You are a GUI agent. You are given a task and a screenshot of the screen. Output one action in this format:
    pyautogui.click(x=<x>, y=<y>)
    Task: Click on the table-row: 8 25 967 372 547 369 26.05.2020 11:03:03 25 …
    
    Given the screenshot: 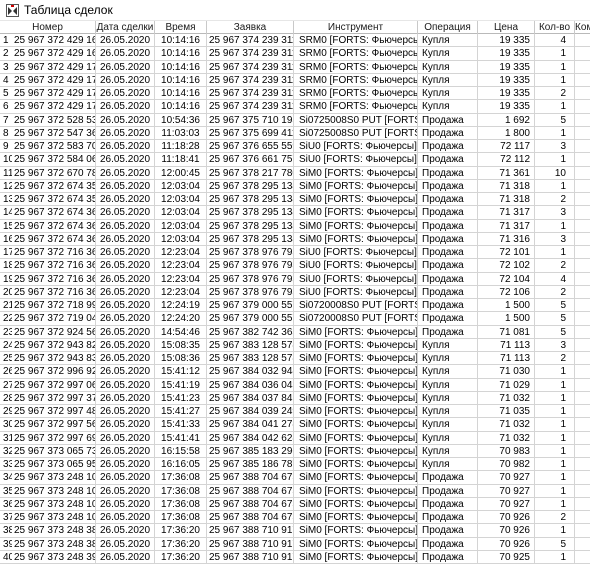 What is the action you would take?
    pyautogui.click(x=295, y=133)
    